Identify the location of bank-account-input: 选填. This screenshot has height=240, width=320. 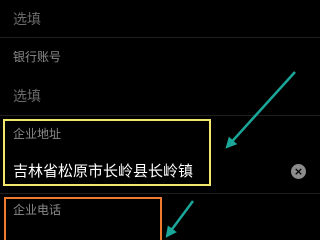
(27, 97).